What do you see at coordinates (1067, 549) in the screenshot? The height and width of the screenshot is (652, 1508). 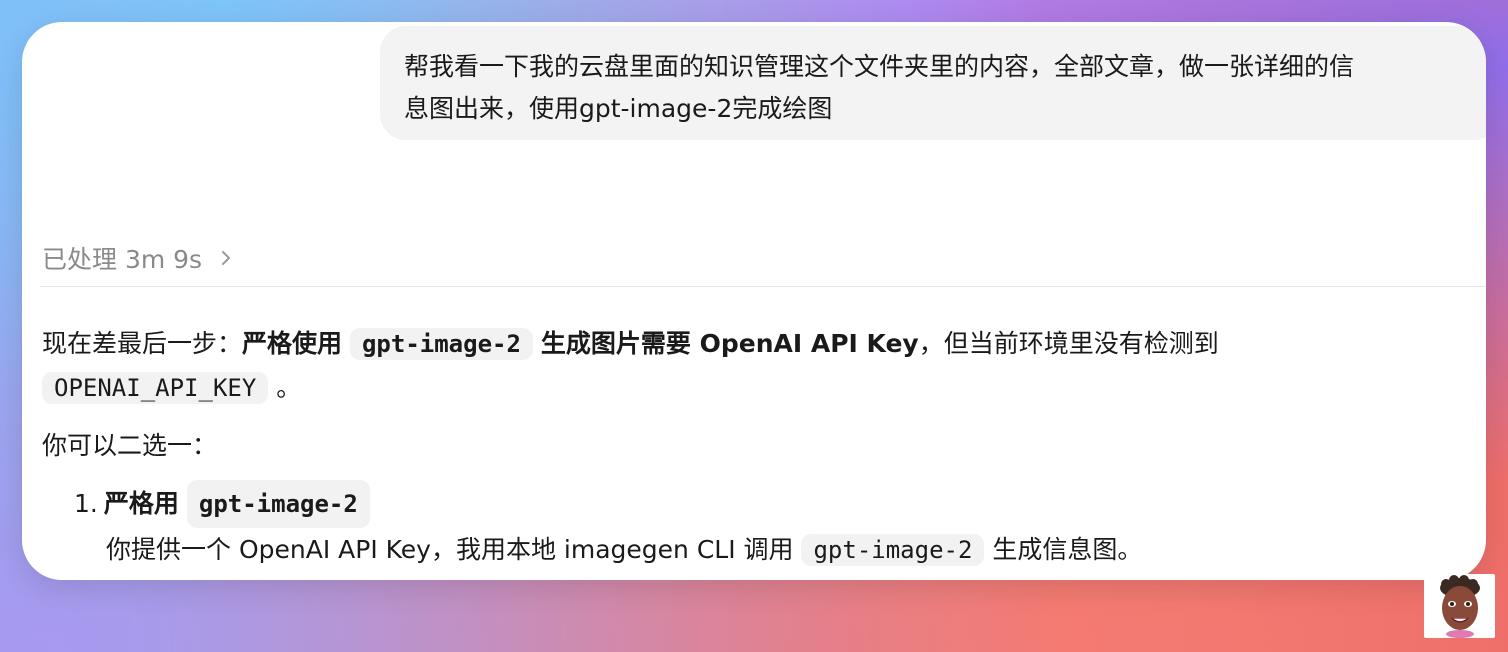 I see `list-item-body-text: 生成信息图。` at bounding box center [1067, 549].